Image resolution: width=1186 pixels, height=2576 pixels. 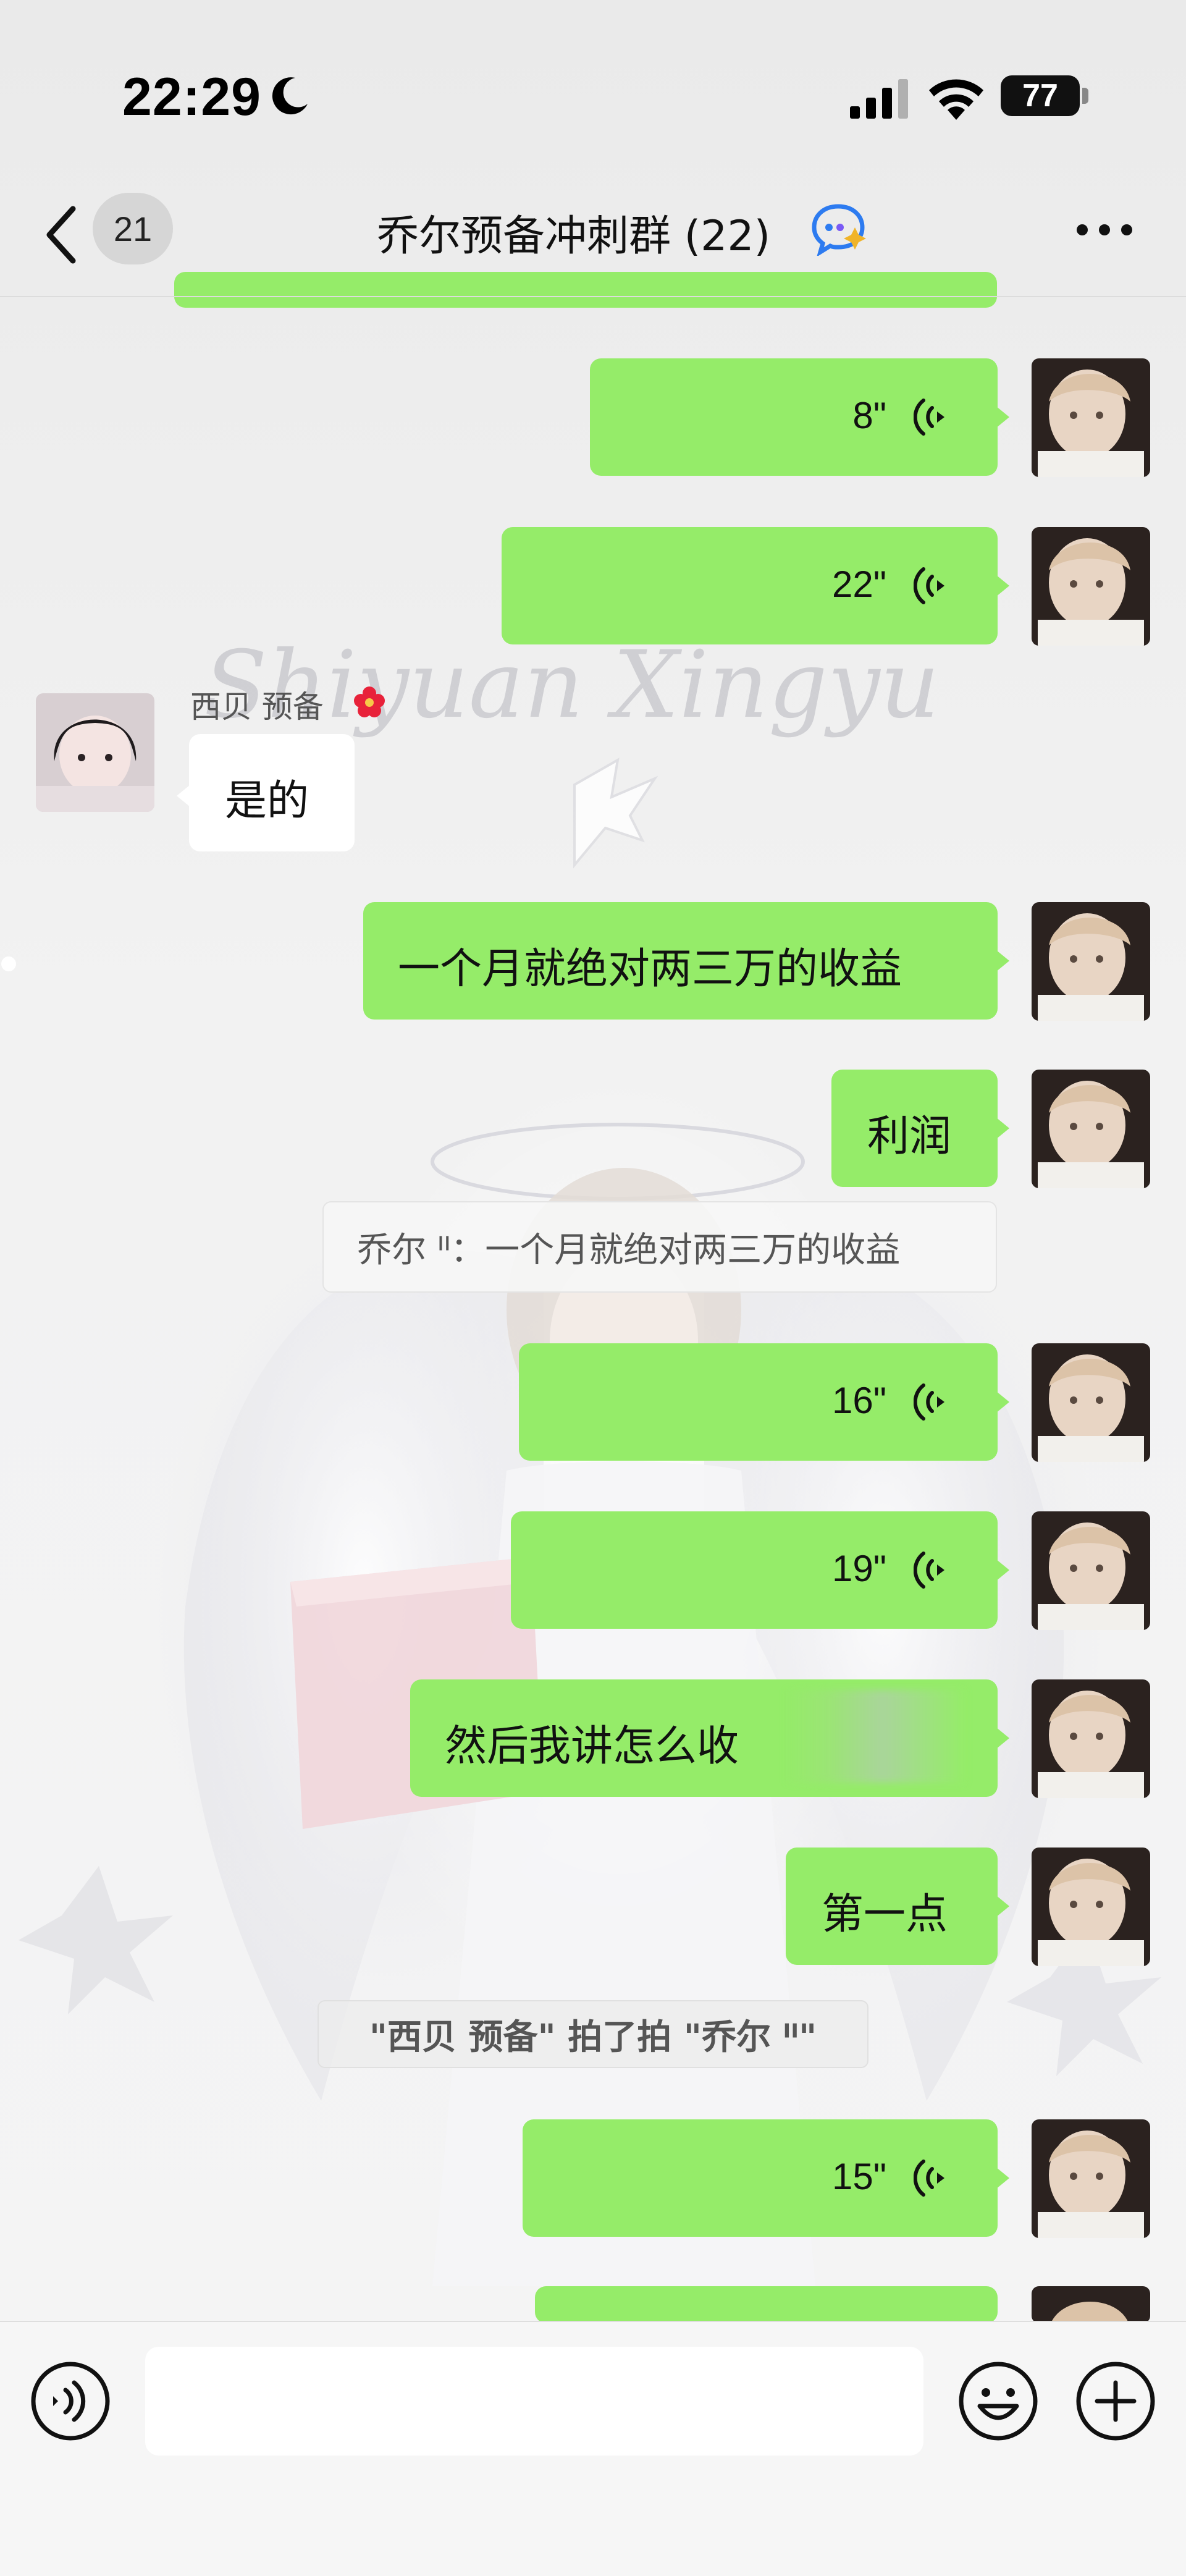 What do you see at coordinates (650, 969) in the screenshot?
I see `message-text: 一个月就绝对两三万的收益` at bounding box center [650, 969].